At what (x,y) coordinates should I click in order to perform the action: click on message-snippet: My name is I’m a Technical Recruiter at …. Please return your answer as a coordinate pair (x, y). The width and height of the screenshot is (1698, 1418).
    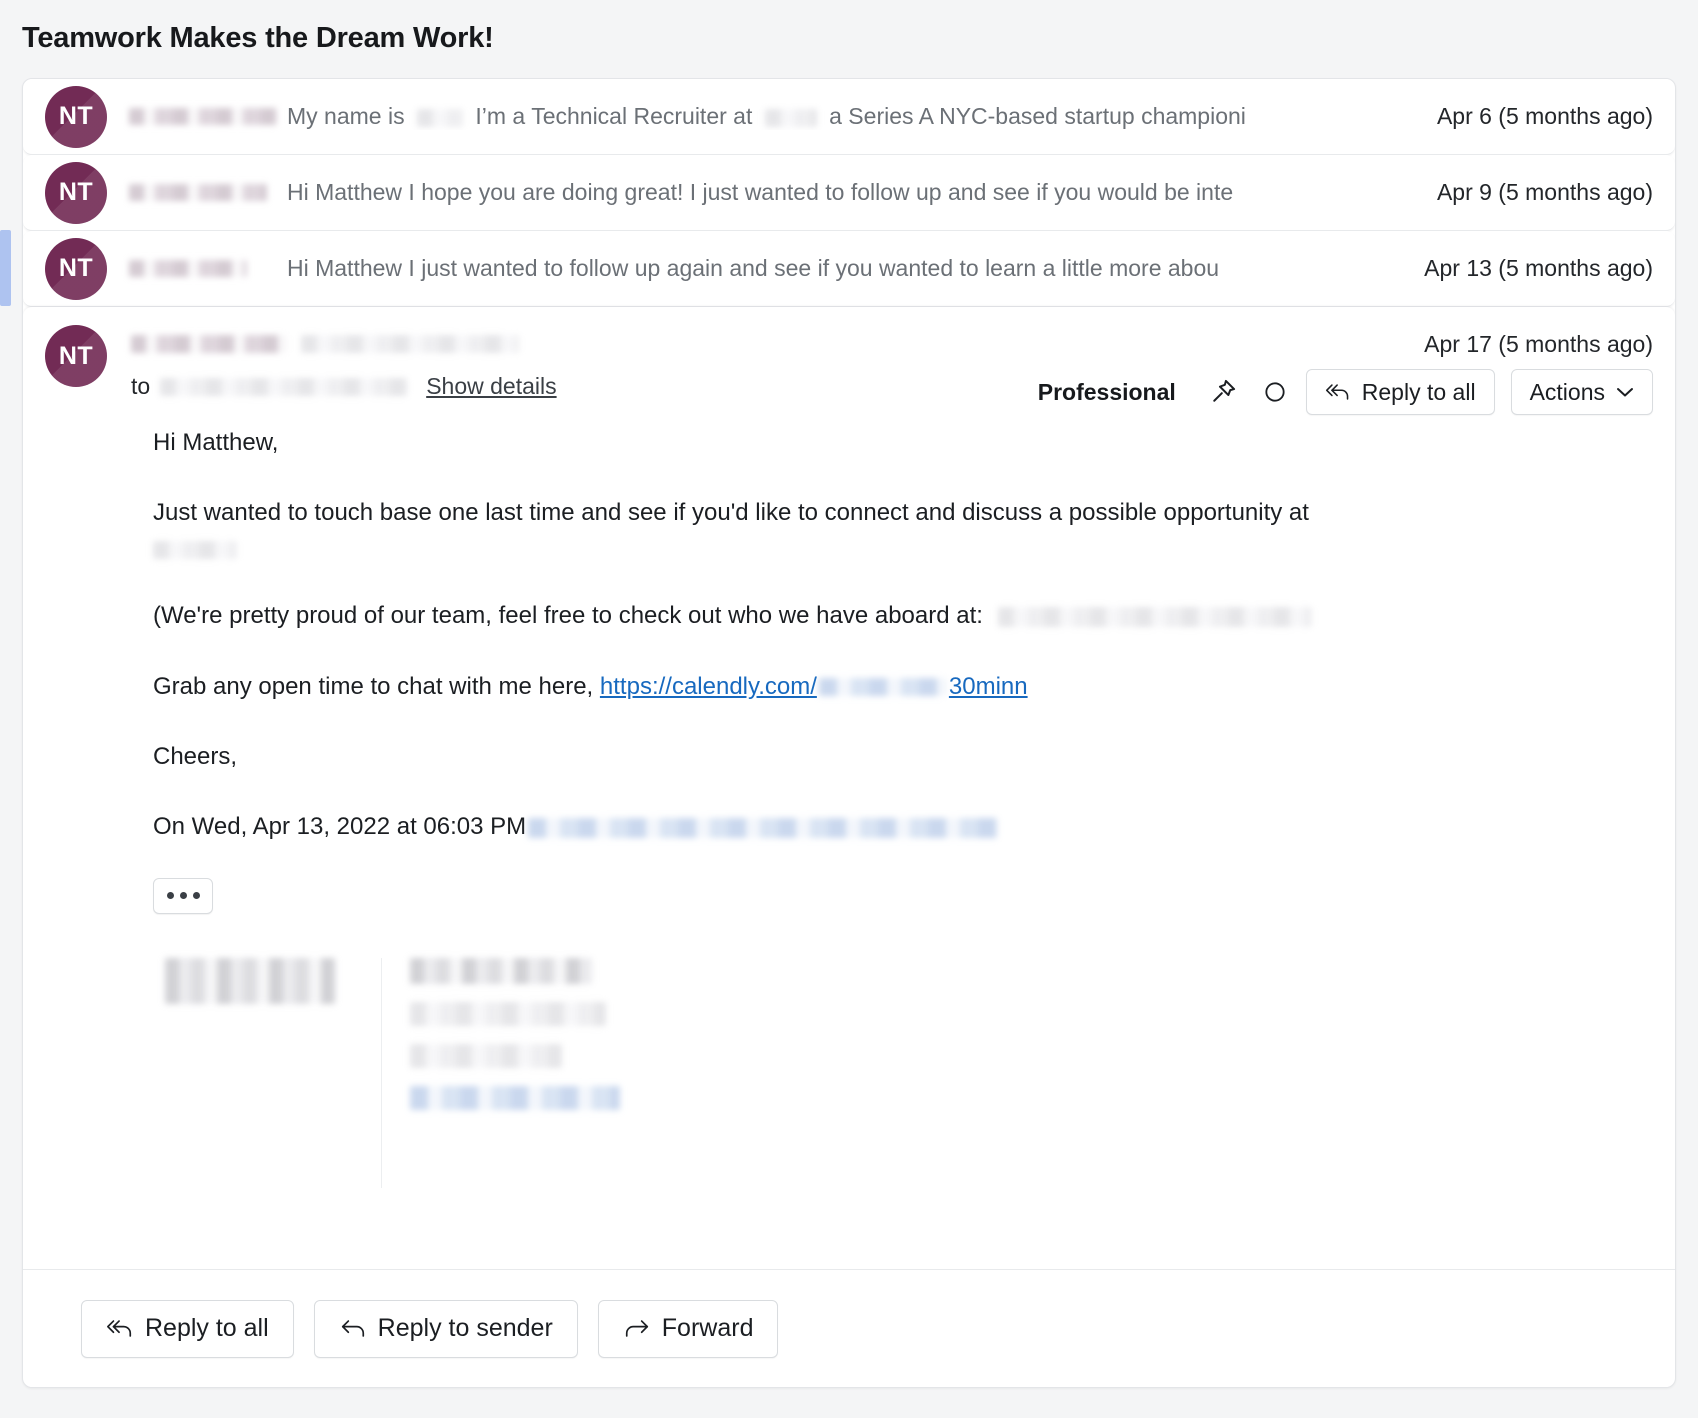
    Looking at the image, I should click on (857, 116).